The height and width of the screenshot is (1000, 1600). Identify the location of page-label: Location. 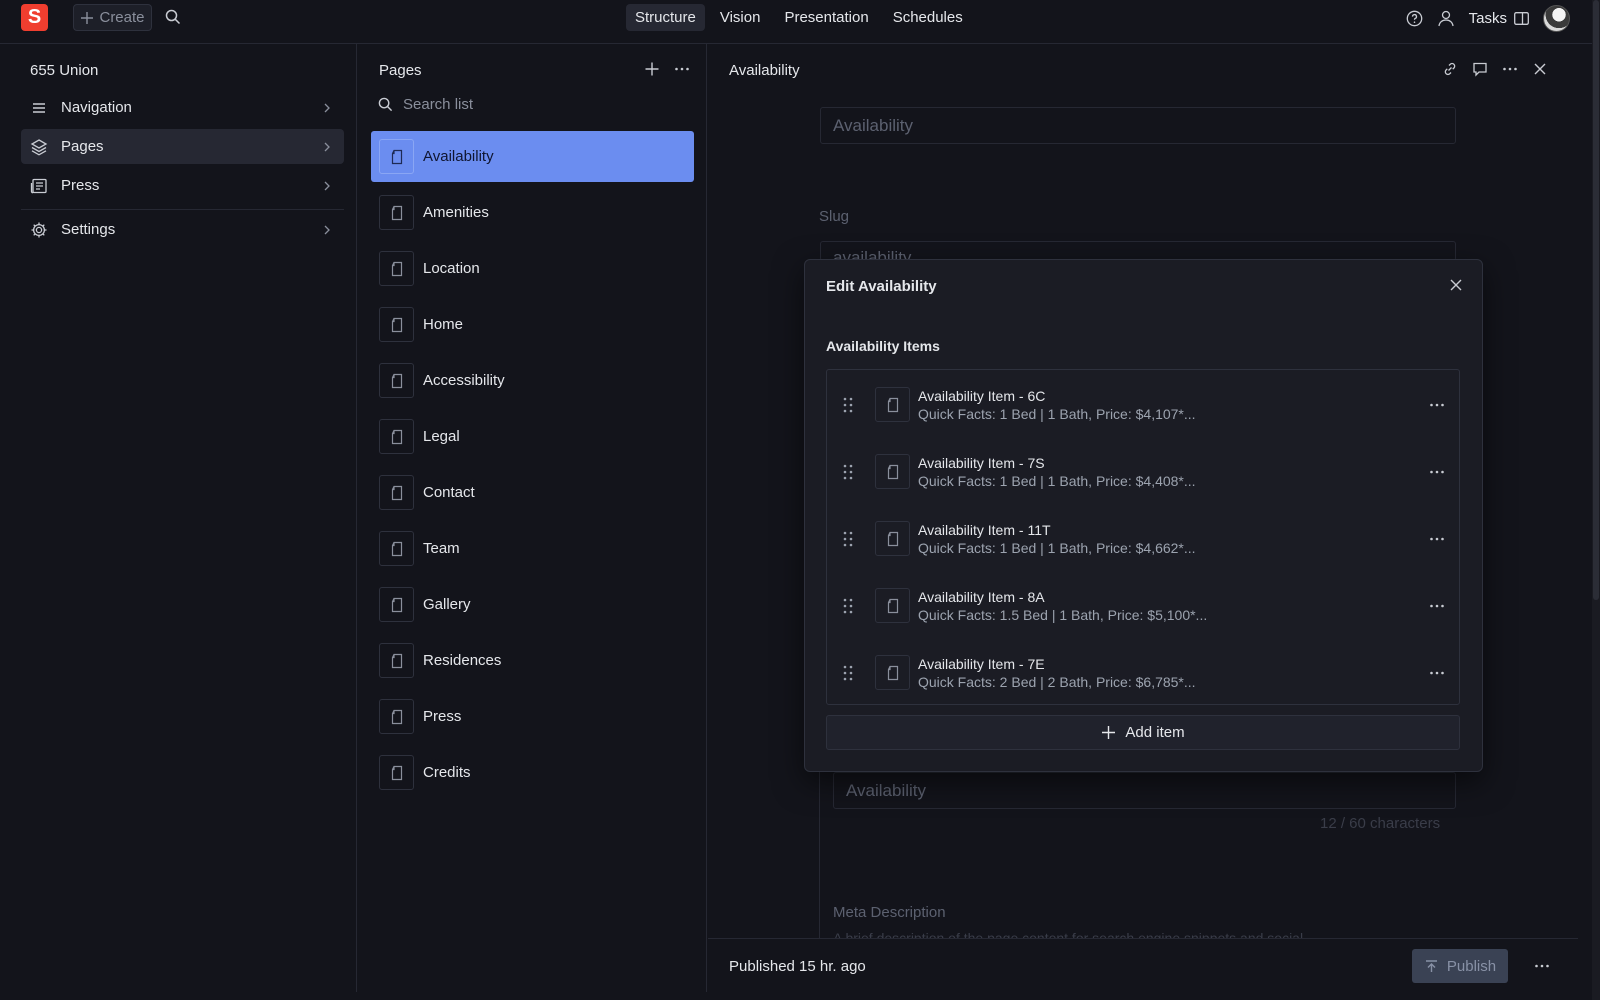
(451, 268).